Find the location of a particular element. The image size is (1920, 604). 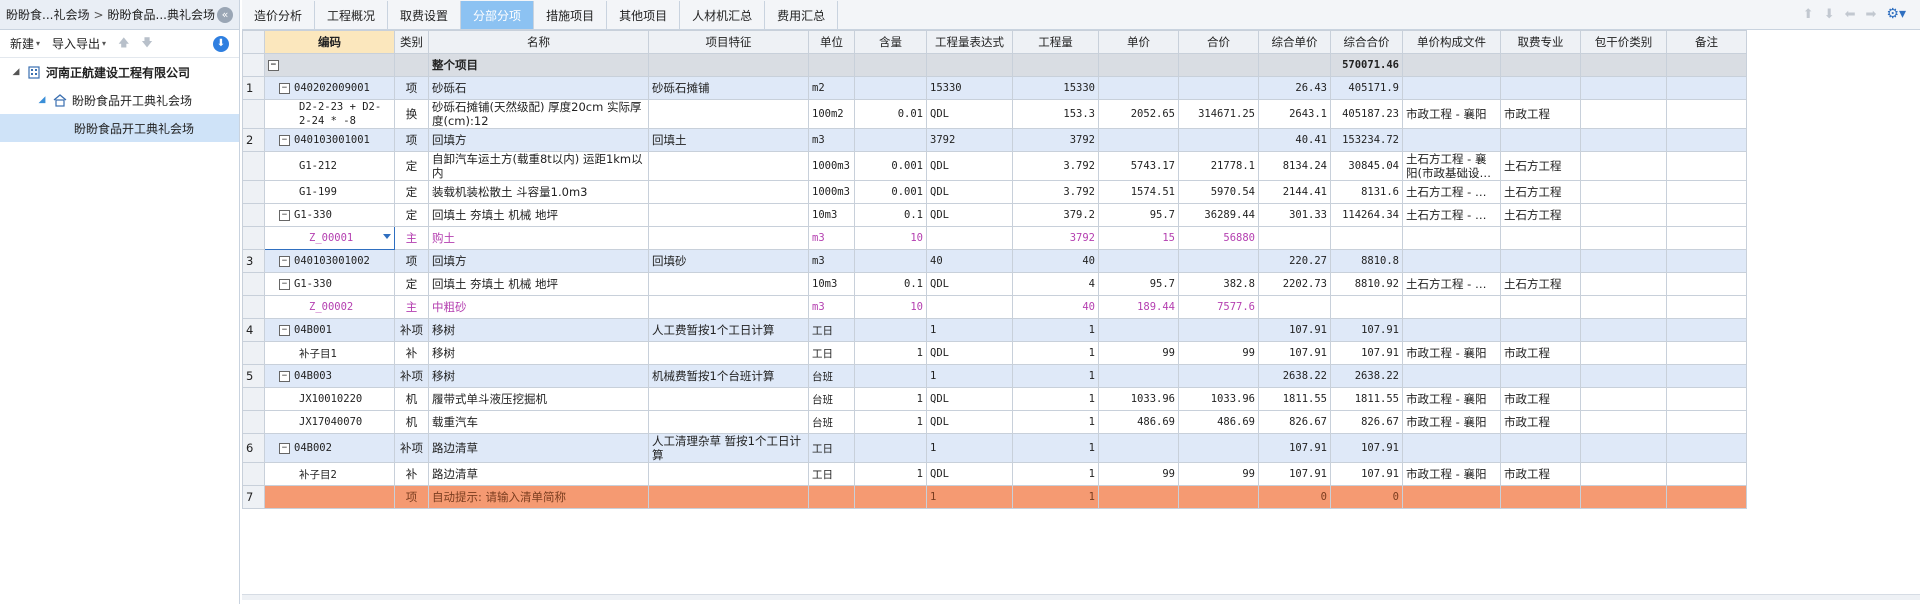

cell-qty: 4 is located at coordinates (1055, 284).